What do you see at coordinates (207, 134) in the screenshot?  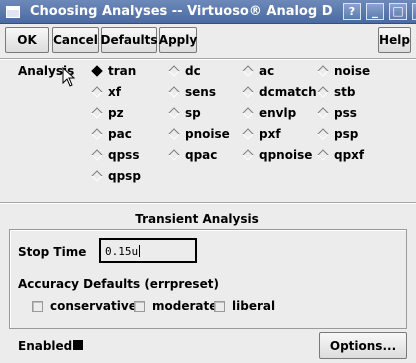 I see `analysis-radio-label: pnoise` at bounding box center [207, 134].